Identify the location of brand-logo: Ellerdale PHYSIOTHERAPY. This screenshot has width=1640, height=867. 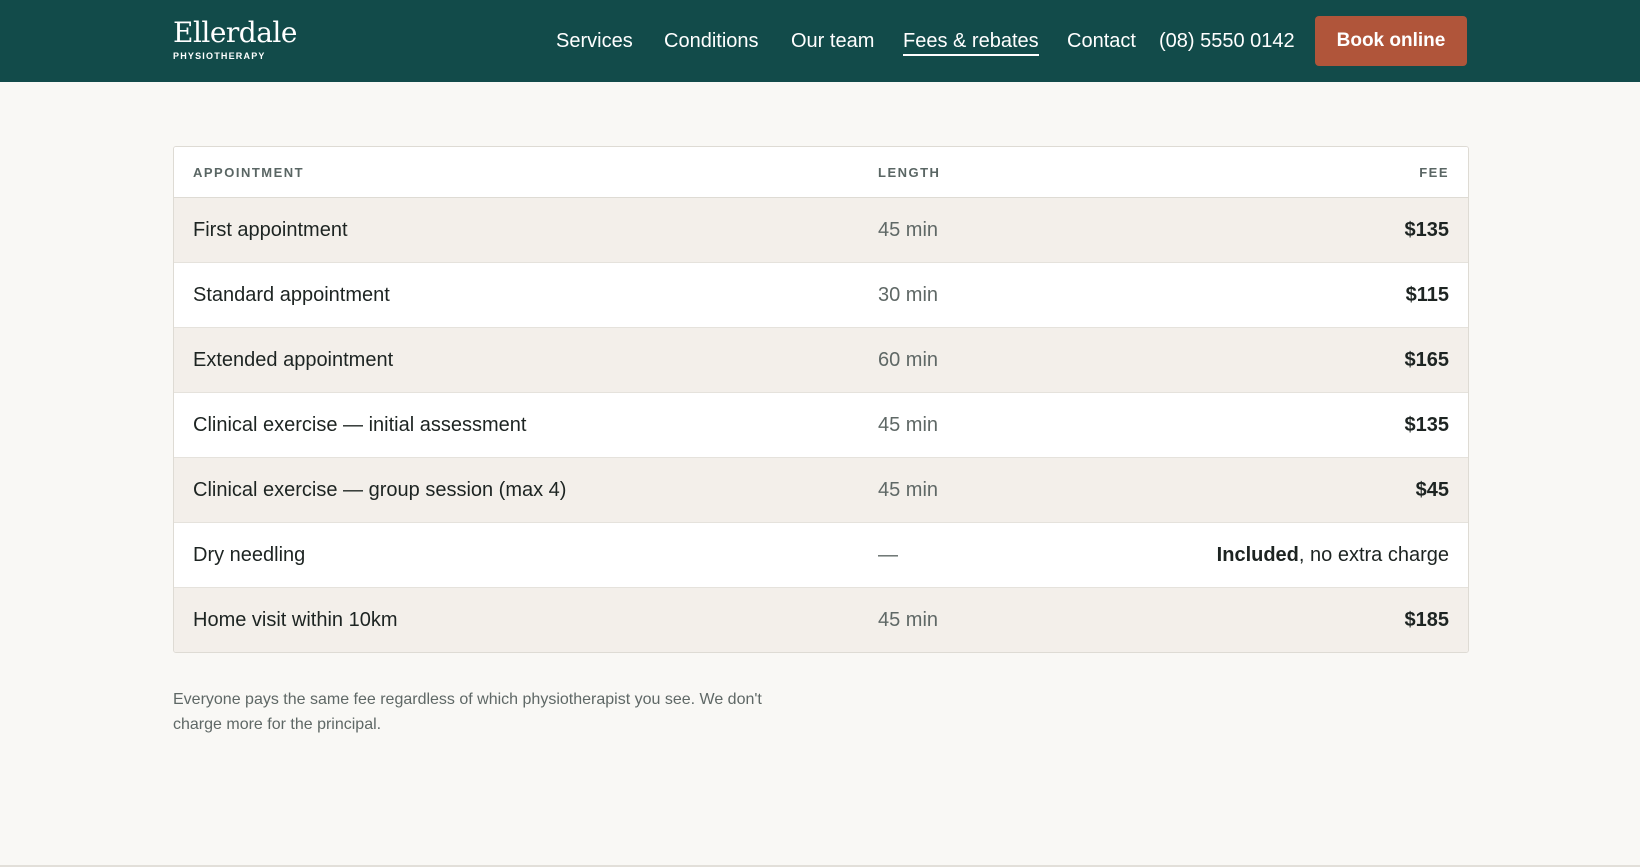
(235, 39).